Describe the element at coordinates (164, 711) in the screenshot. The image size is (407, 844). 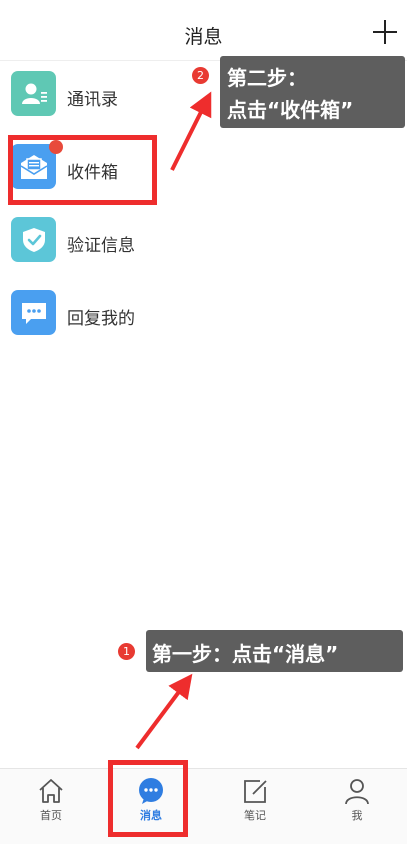
I see `step-1-arrow` at that location.